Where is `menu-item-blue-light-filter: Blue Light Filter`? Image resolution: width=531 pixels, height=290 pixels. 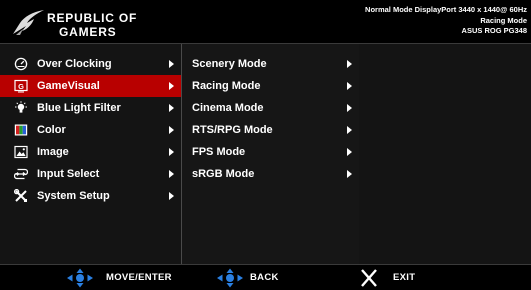
menu-item-blue-light-filter: Blue Light Filter is located at coordinates (90, 108).